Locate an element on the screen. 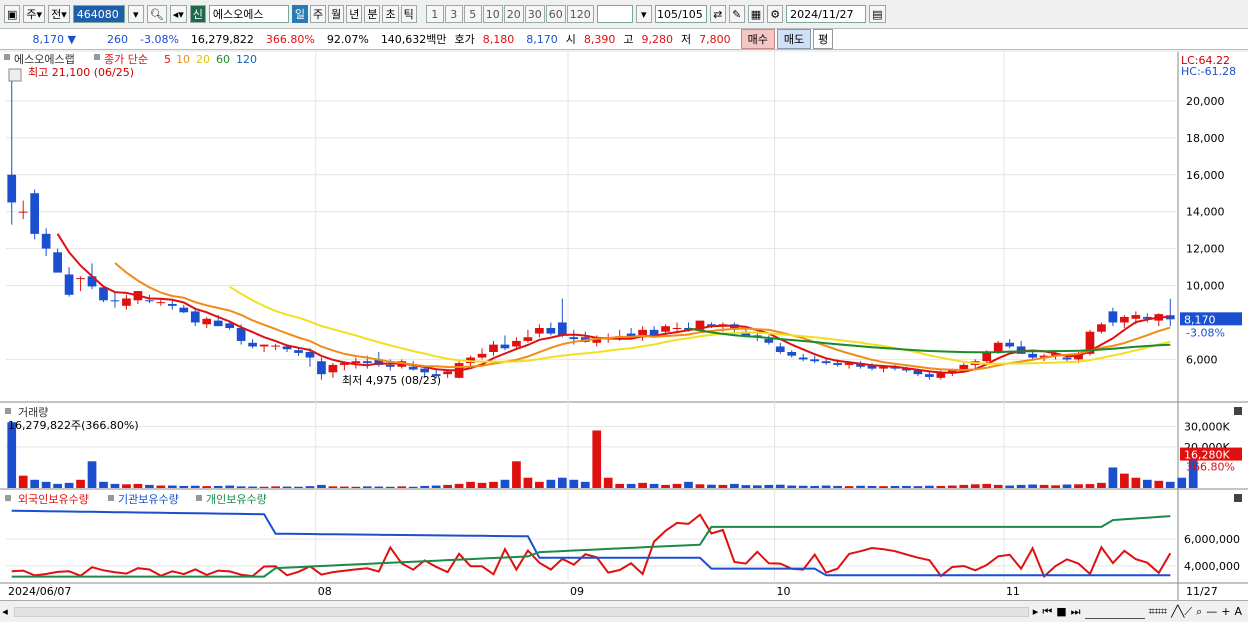  line-tool-icon: ╱╲⟋ is located at coordinates (1181, 612).